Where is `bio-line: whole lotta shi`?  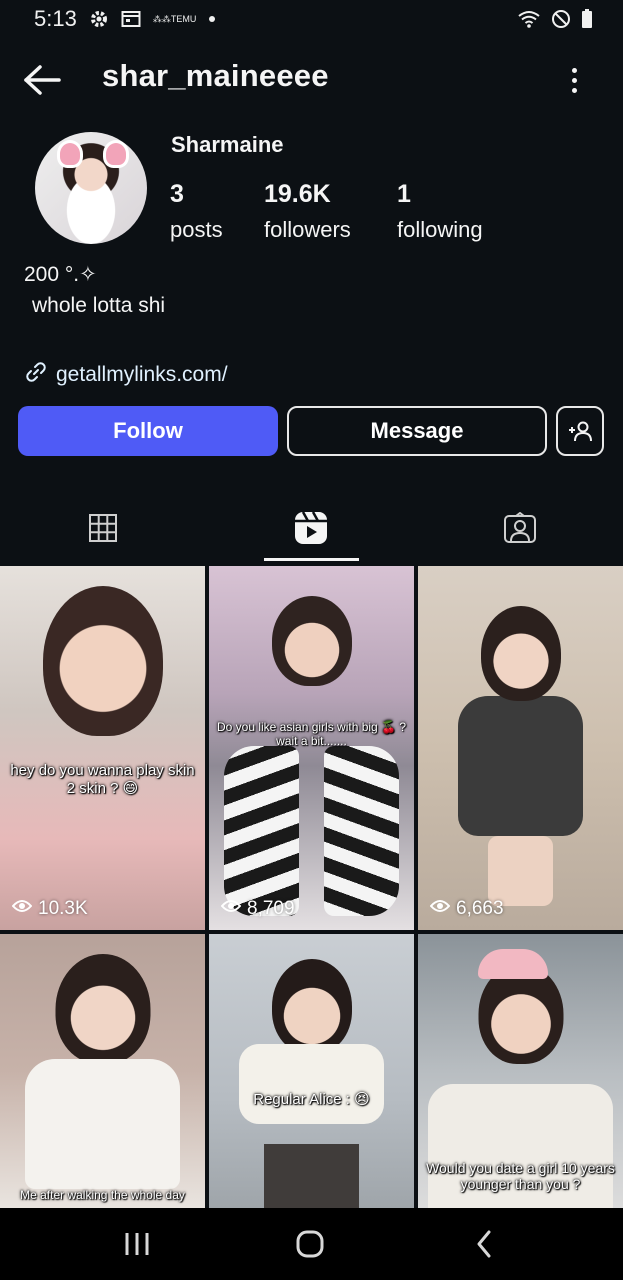 bio-line: whole lotta shi is located at coordinates (99, 305).